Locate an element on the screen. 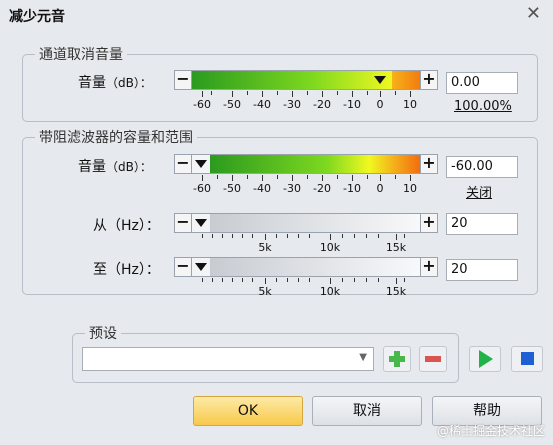 This screenshot has width=553, height=445. channel-volume-slider: − + is located at coordinates (306, 80).